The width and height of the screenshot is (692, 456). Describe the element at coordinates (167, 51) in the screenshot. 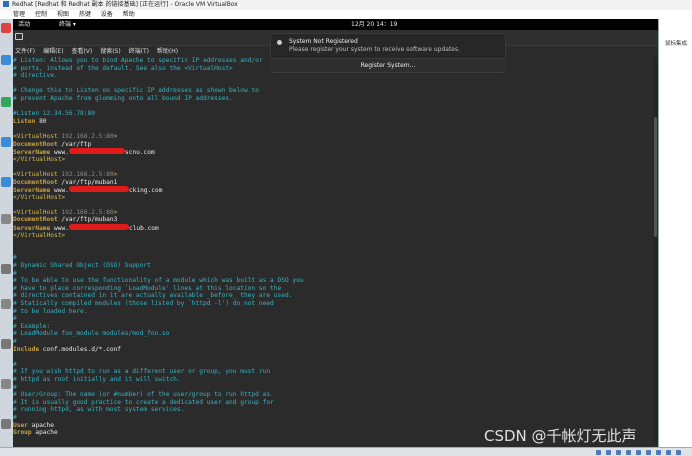

I see `menu-help: 帮助(H)` at that location.